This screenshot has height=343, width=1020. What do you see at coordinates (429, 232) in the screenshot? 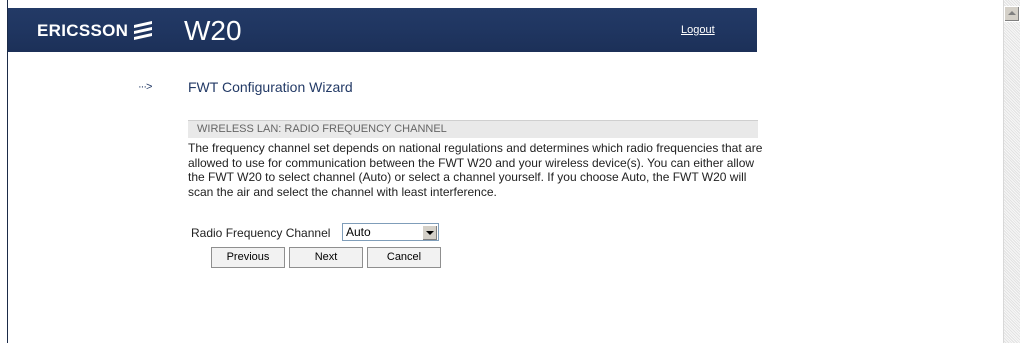
I see `chevron-down-icon` at bounding box center [429, 232].